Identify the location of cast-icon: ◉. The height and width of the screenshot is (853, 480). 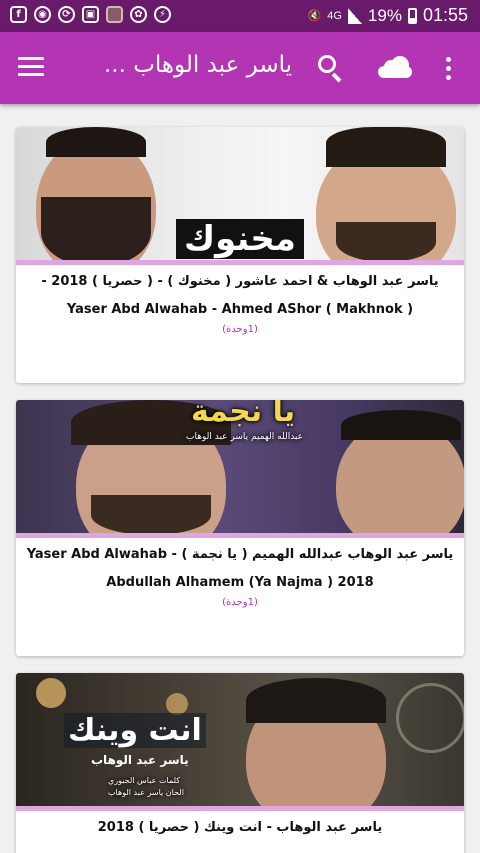
(42, 14).